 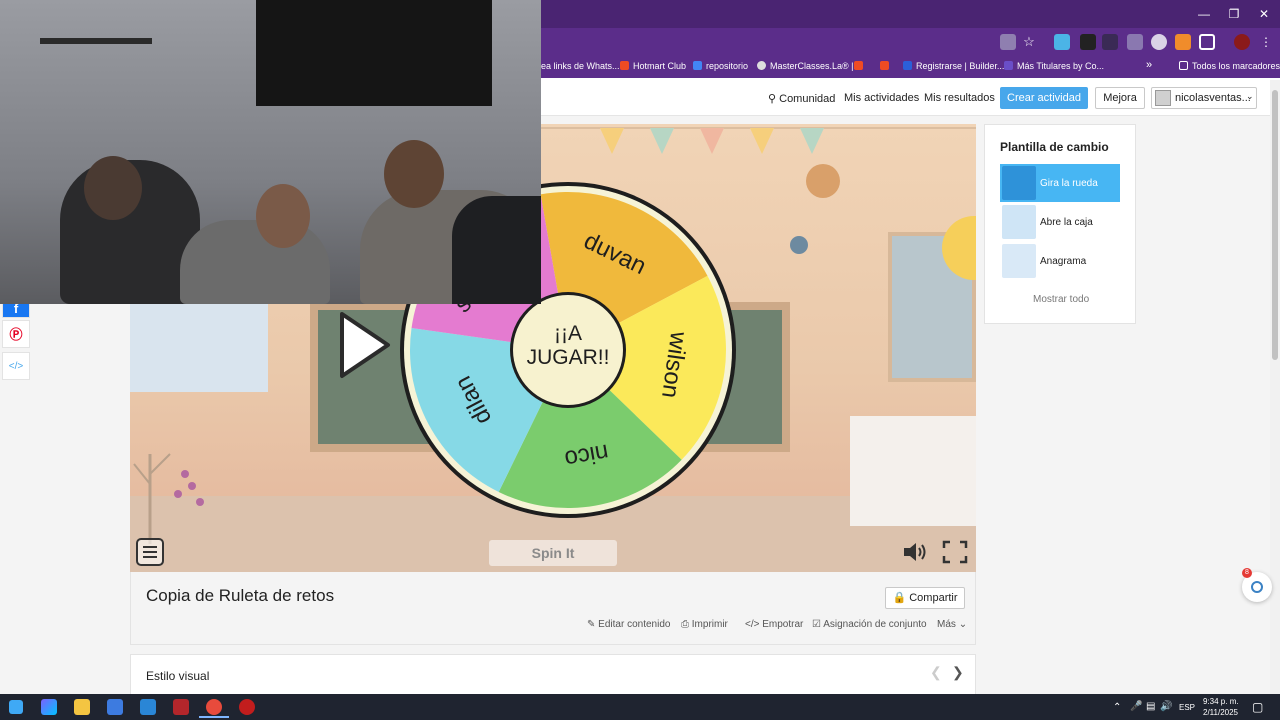 What do you see at coordinates (16, 707) in the screenshot?
I see `windows-start-icon` at bounding box center [16, 707].